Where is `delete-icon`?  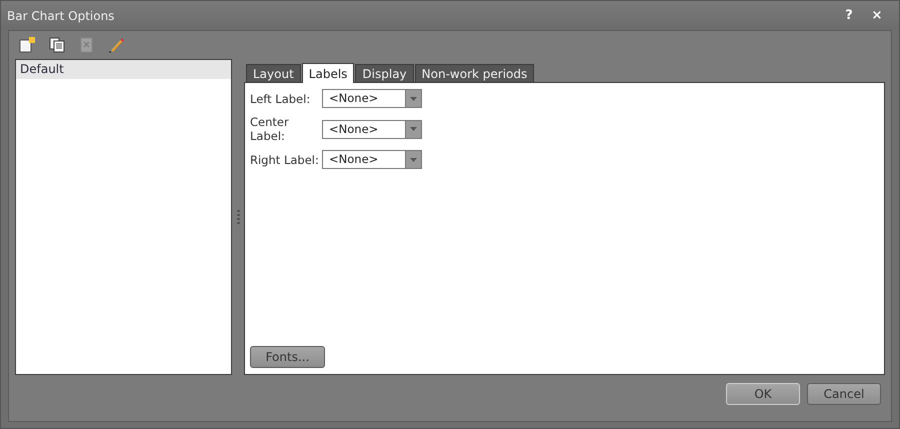
delete-icon is located at coordinates (87, 45).